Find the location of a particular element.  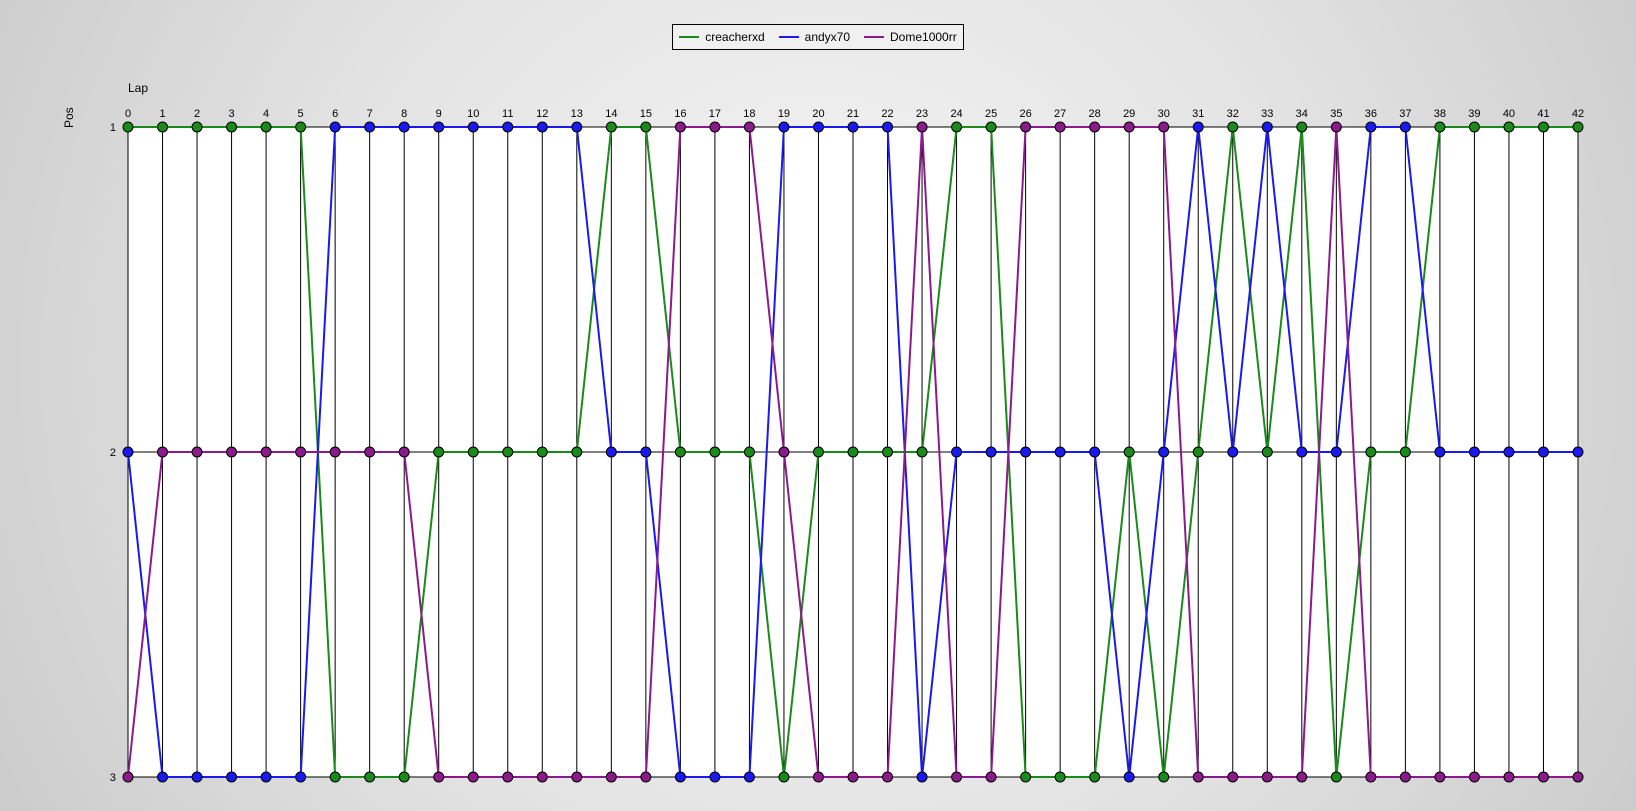

x-tick-label: 0 is located at coordinates (128, 114).